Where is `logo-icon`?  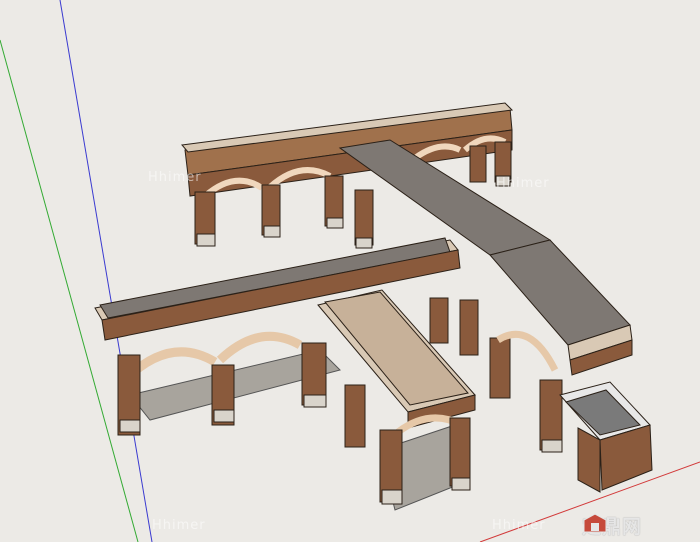 logo-icon is located at coordinates (595, 523).